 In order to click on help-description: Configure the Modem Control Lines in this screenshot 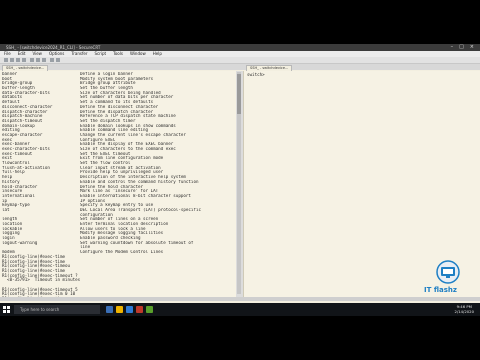, I will do `click(122, 252)`.